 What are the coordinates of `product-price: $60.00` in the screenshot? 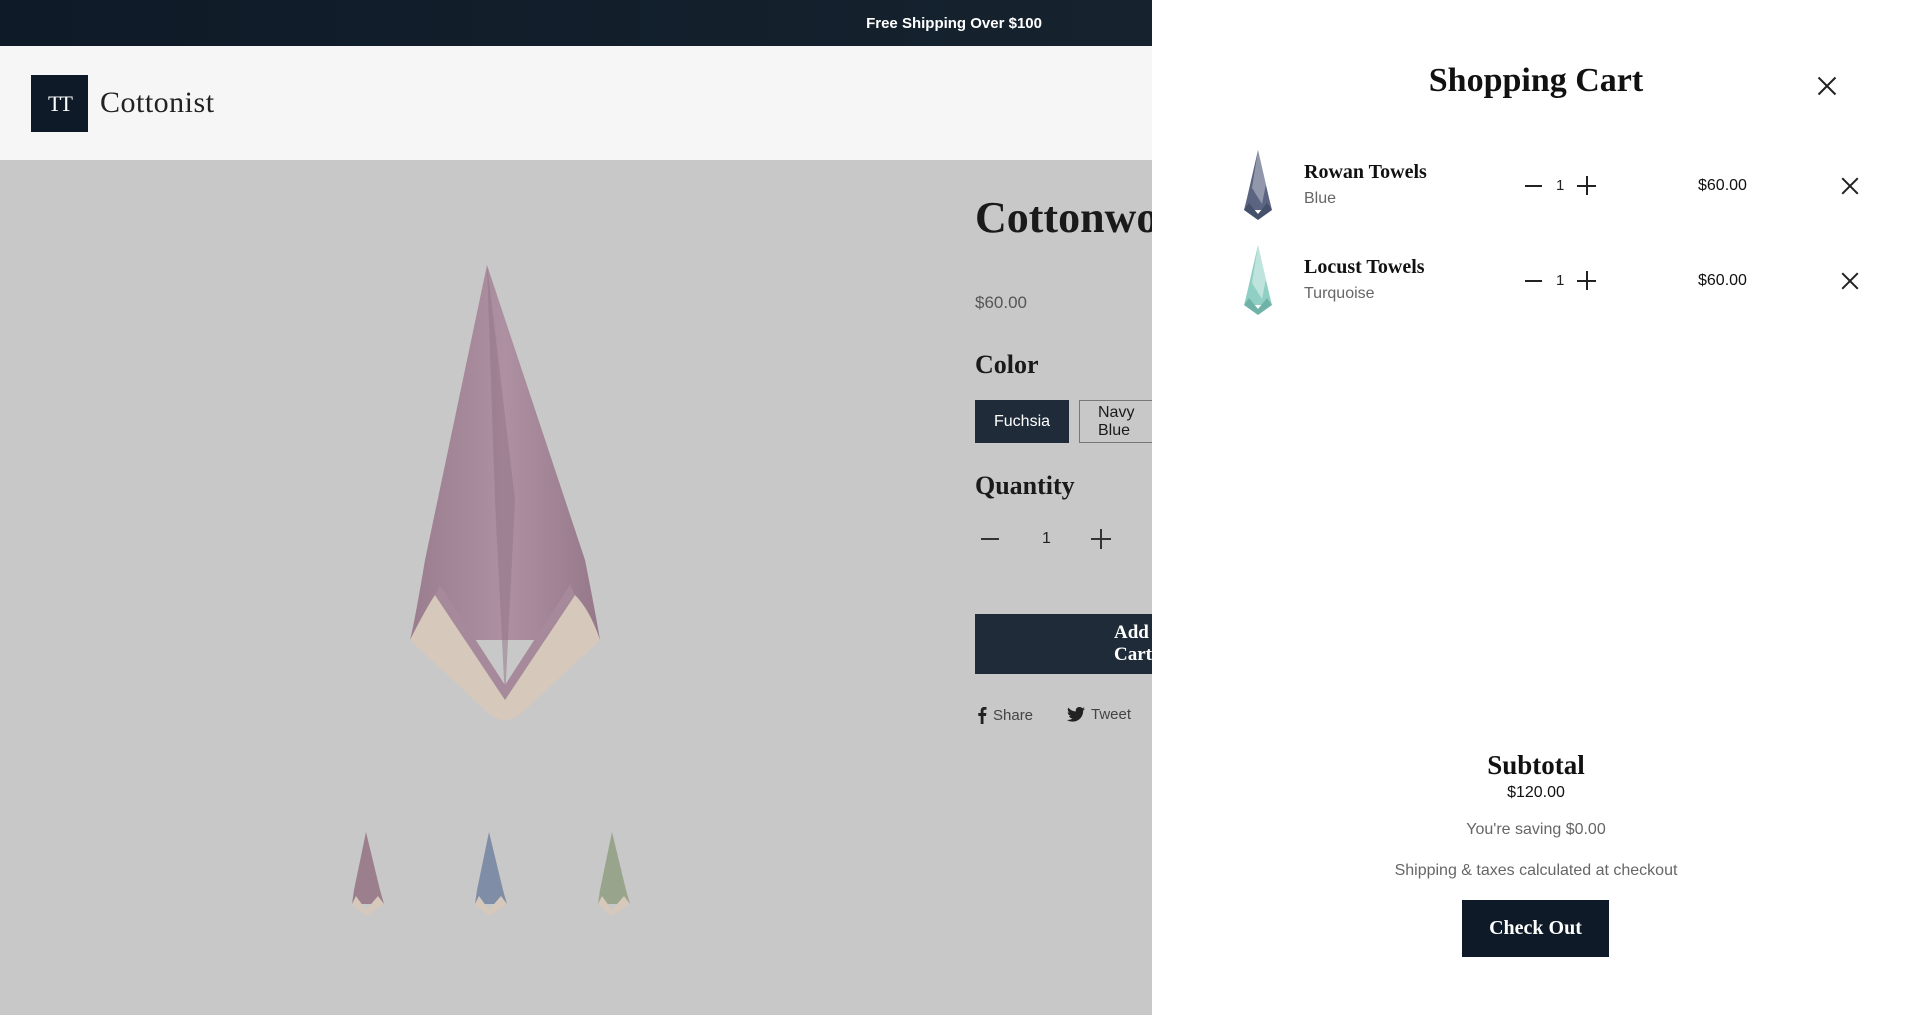 It's located at (1001, 302).